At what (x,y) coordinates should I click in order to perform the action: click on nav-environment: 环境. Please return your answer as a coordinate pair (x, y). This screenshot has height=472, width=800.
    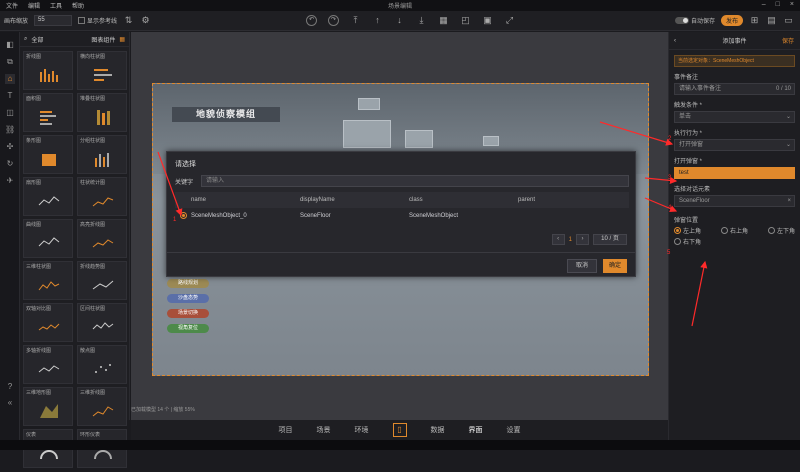
    Looking at the image, I should click on (362, 430).